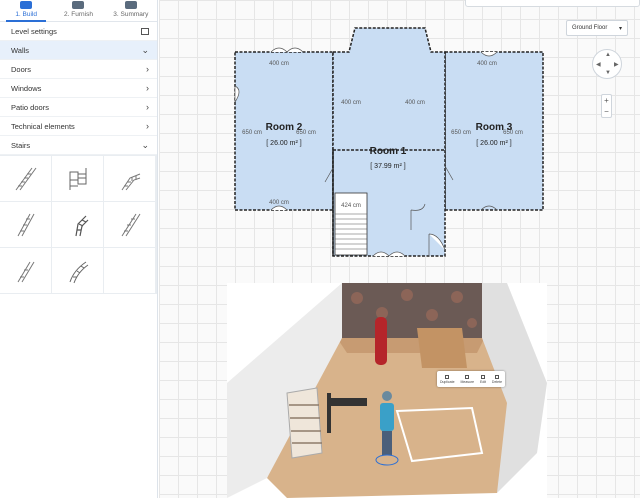 This screenshot has height=498, width=640. What do you see at coordinates (81, 225) in the screenshot?
I see `quarter-turn-stair-icon` at bounding box center [81, 225].